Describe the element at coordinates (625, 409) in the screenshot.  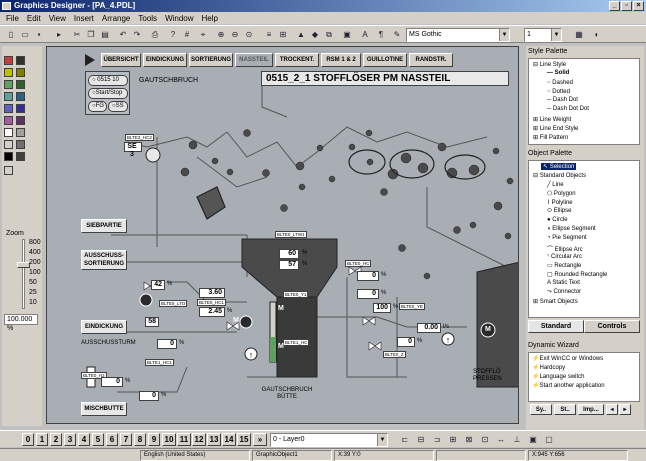
I see `scroll-right-icon: ▸` at that location.